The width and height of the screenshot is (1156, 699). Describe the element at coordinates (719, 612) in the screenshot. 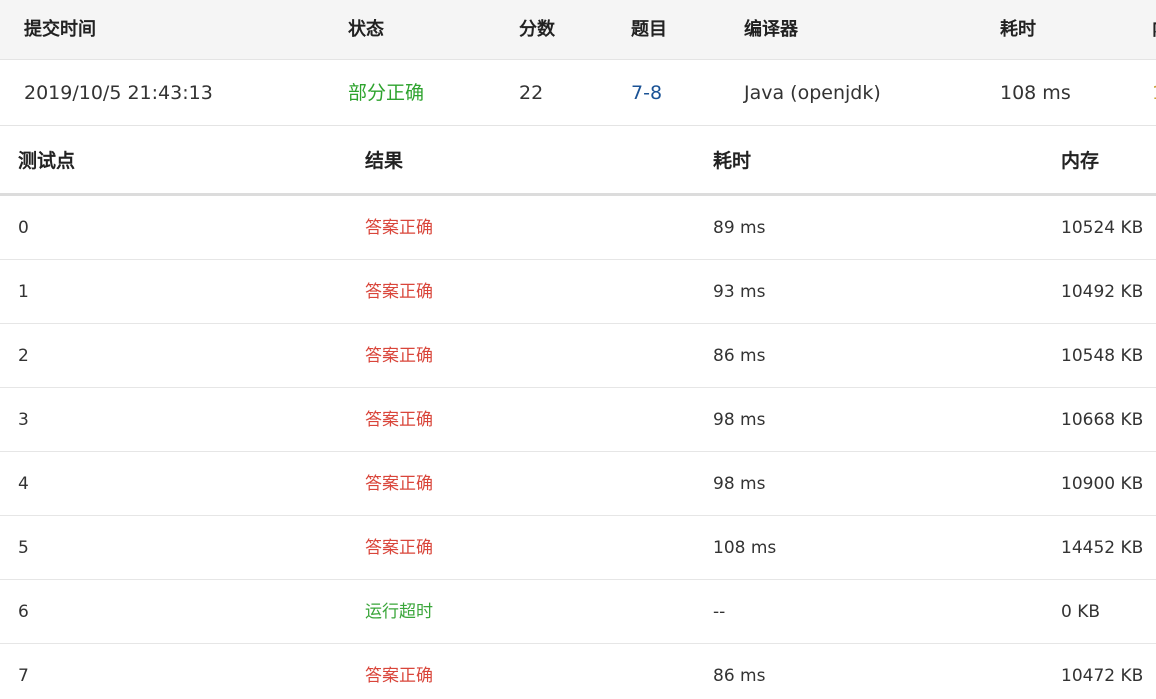

I see `case-time: --` at that location.